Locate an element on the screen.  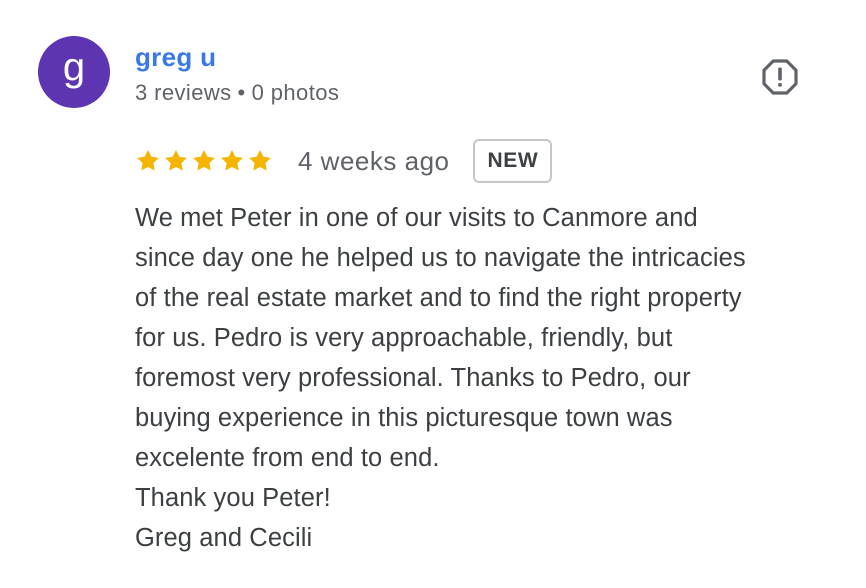
avatar-initial: g is located at coordinates (74, 67).